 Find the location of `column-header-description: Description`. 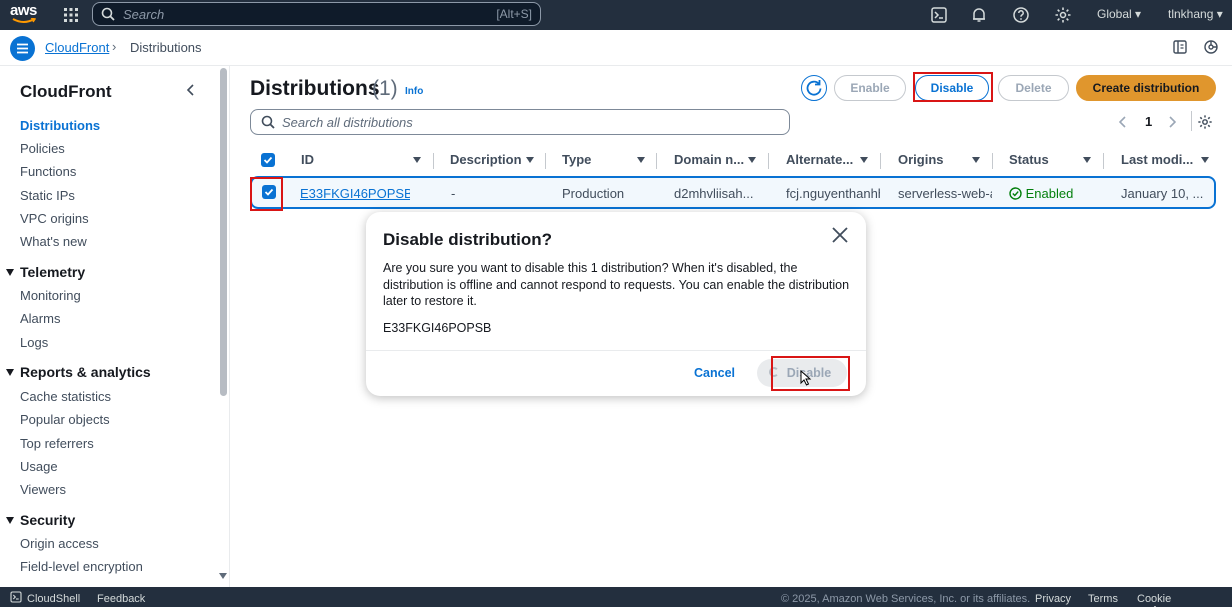

column-header-description: Description is located at coordinates (488, 159).